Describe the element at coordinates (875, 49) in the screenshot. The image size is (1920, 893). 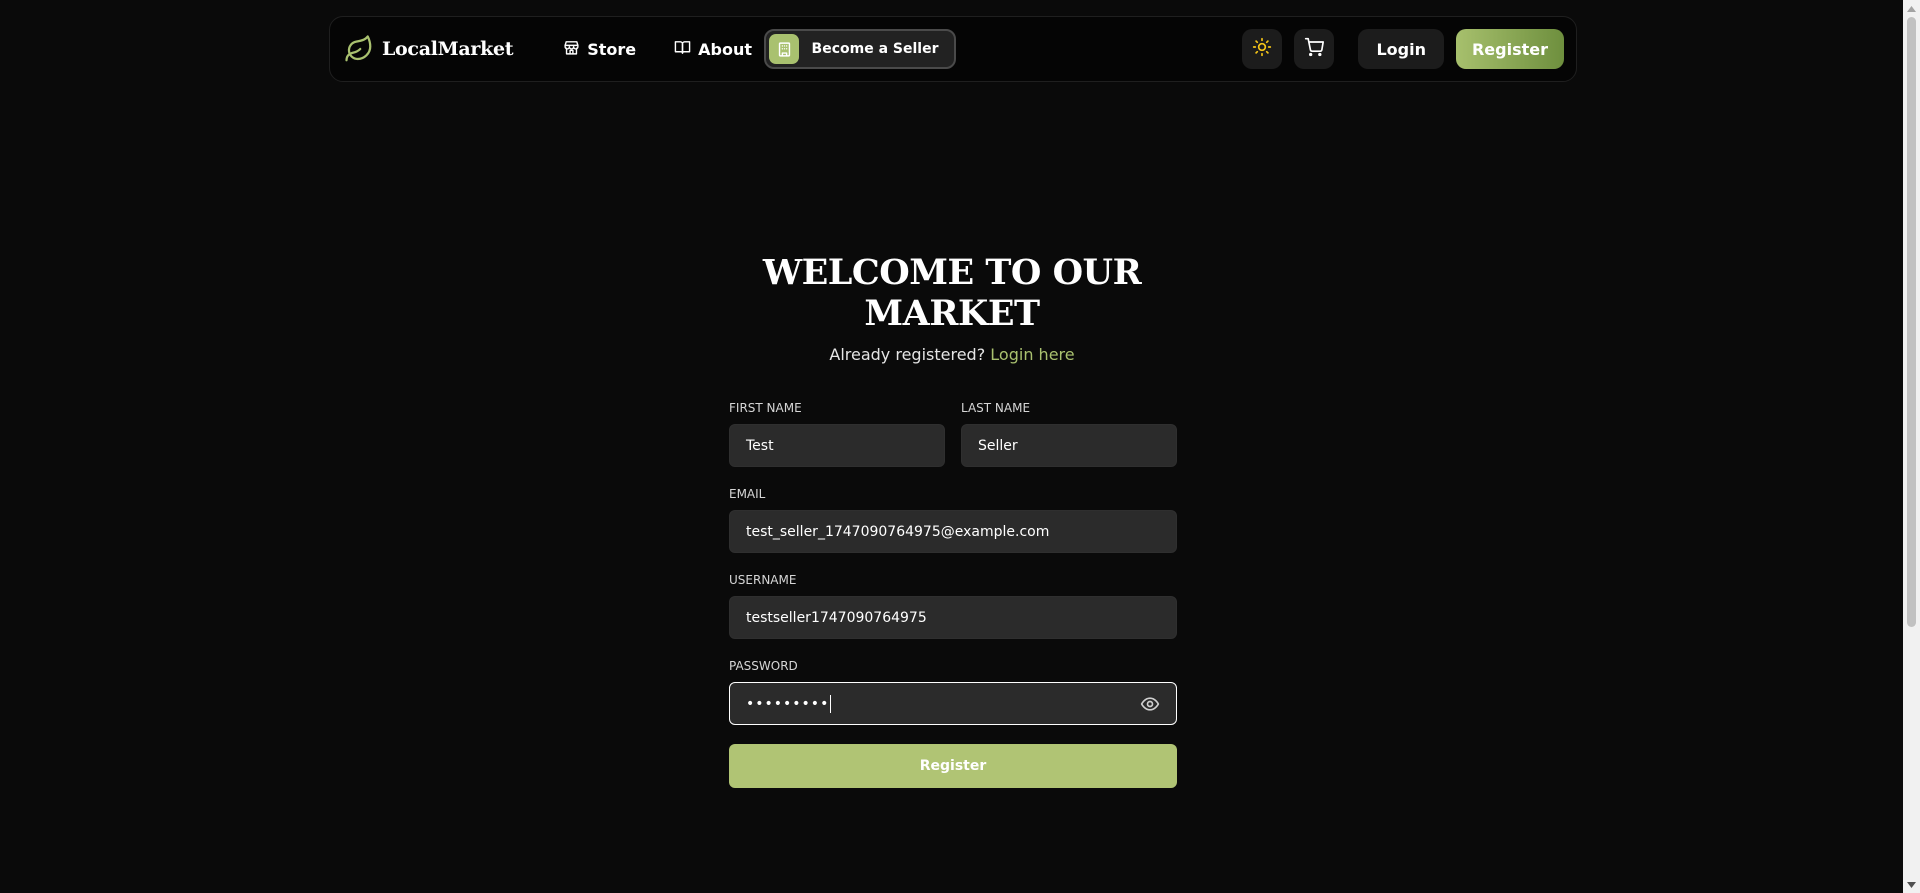
I see `become-seller-label: Become a Seller` at that location.